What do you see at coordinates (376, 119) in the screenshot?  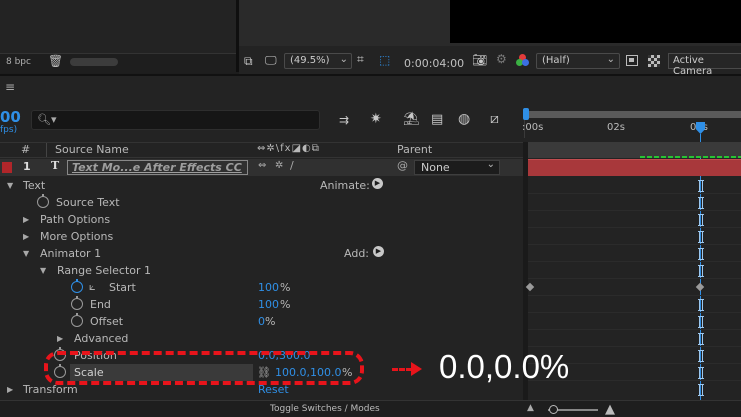 I see `comp-marker-icon: ✷` at bounding box center [376, 119].